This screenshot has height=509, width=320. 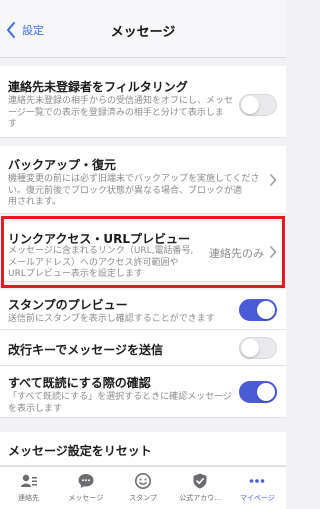 I want to click on reset-message-settings-button: メッセージ設定をリセット, so click(x=143, y=449).